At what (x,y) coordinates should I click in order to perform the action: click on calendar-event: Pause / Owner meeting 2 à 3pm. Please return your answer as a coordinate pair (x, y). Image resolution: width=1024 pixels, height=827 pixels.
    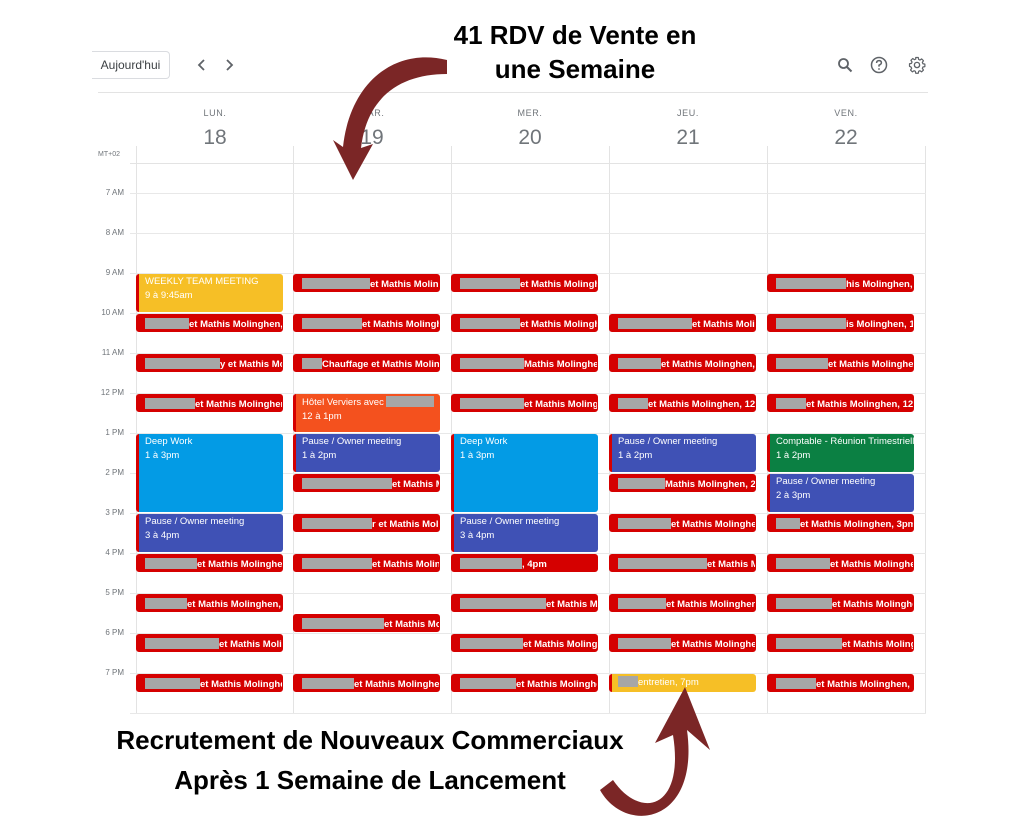
    Looking at the image, I should click on (840, 493).